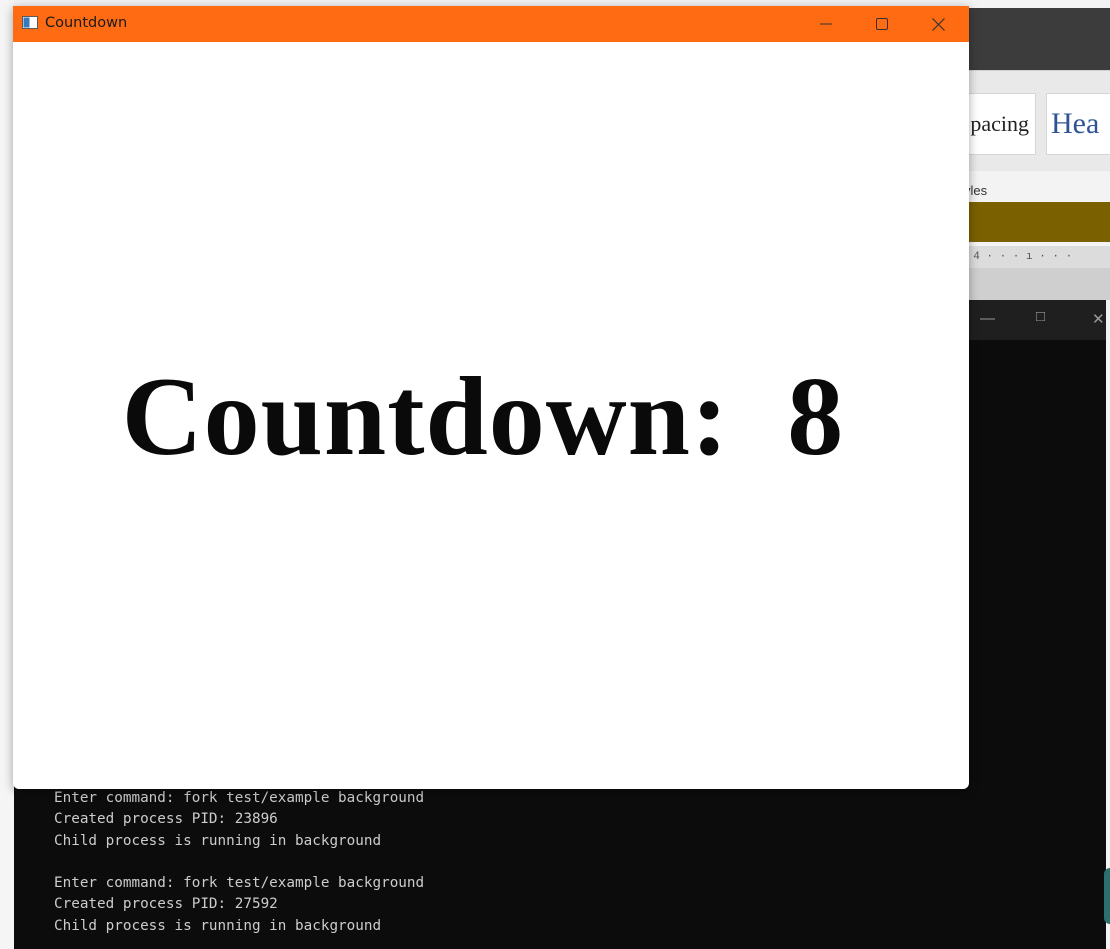 The height and width of the screenshot is (949, 1110). What do you see at coordinates (86, 23) in the screenshot?
I see `window-title: Countdown` at bounding box center [86, 23].